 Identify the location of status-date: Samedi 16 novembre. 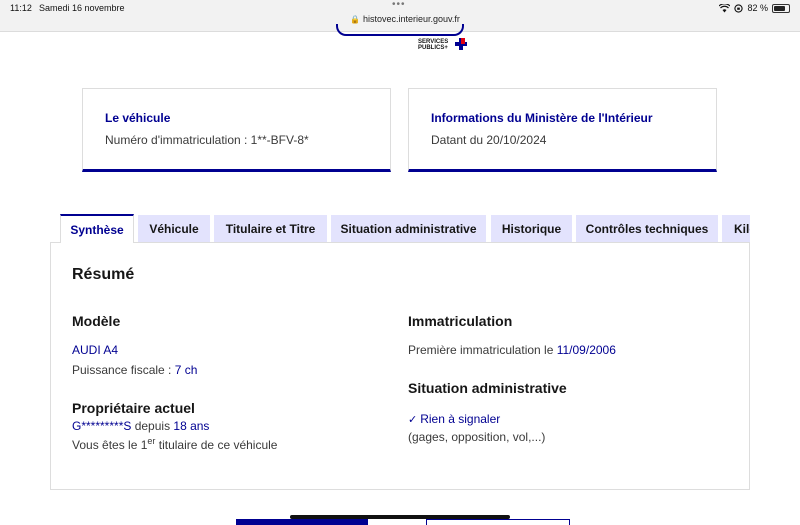
(82, 8).